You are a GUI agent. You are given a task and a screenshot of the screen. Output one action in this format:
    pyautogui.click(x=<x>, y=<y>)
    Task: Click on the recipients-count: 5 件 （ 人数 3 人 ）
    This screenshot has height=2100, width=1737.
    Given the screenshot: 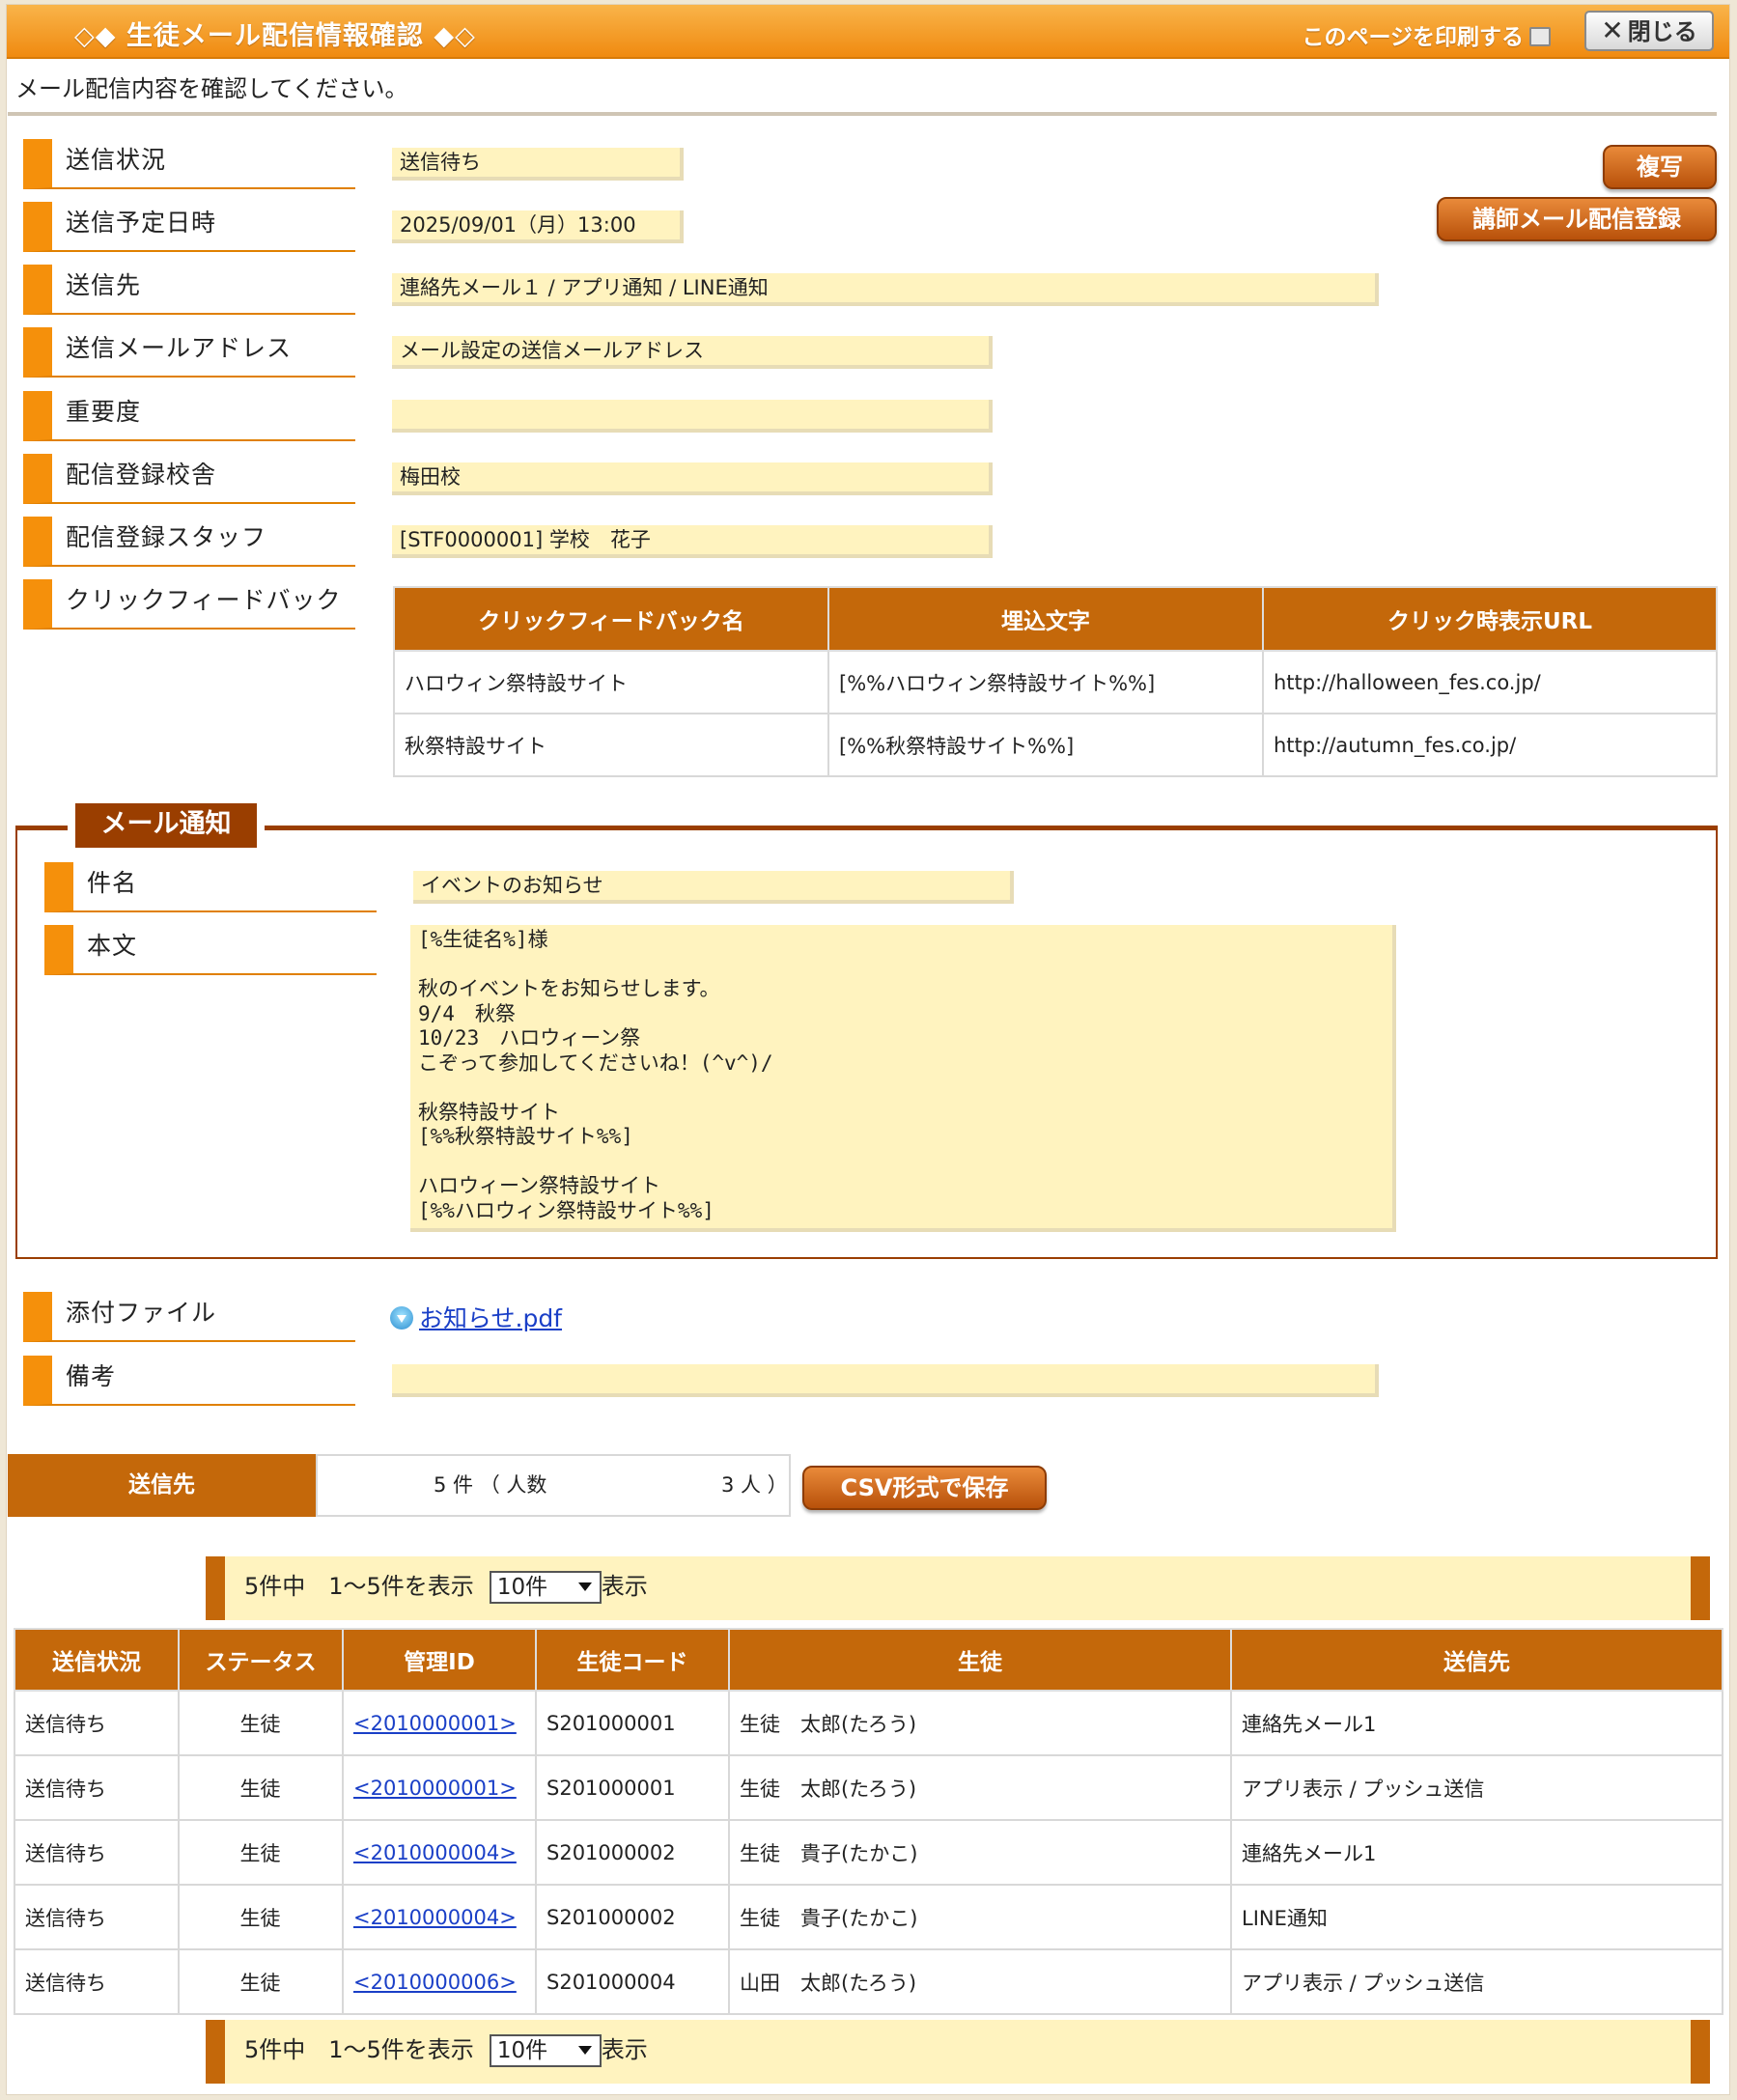 What is the action you would take?
    pyautogui.click(x=554, y=1486)
    